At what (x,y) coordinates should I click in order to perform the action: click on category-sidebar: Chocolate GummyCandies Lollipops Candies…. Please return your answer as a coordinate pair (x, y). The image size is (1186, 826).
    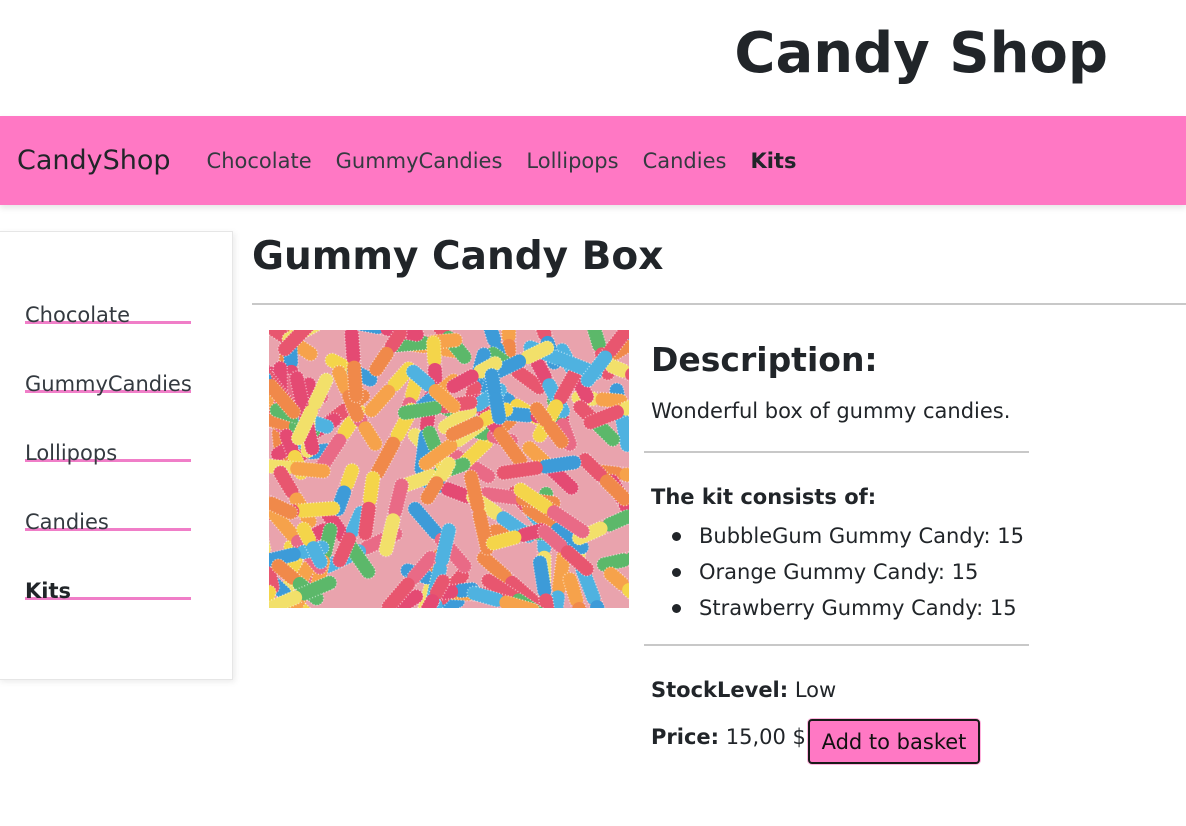
    Looking at the image, I should click on (116, 455).